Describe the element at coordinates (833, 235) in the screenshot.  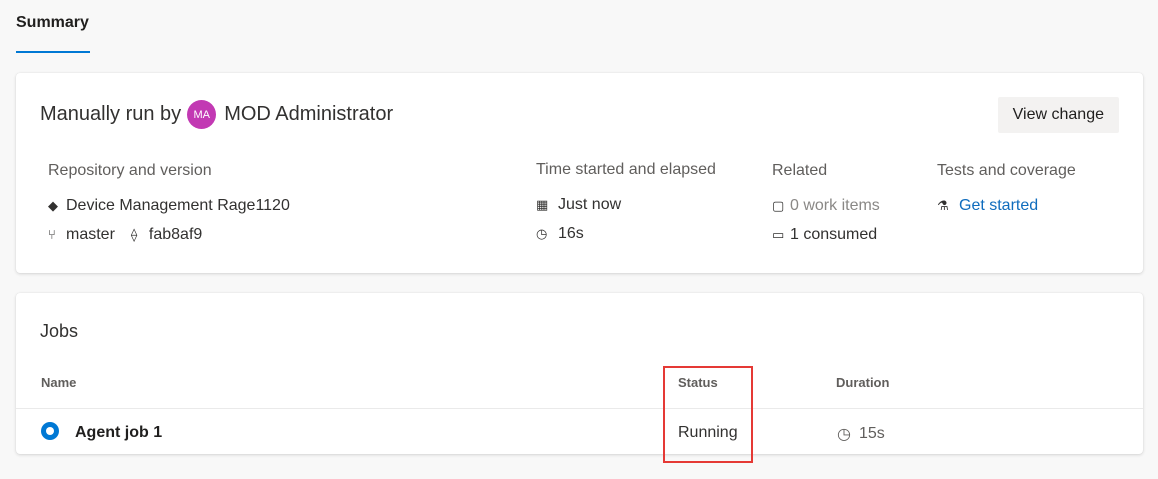
I see `consumed-value: 1 consumed` at that location.